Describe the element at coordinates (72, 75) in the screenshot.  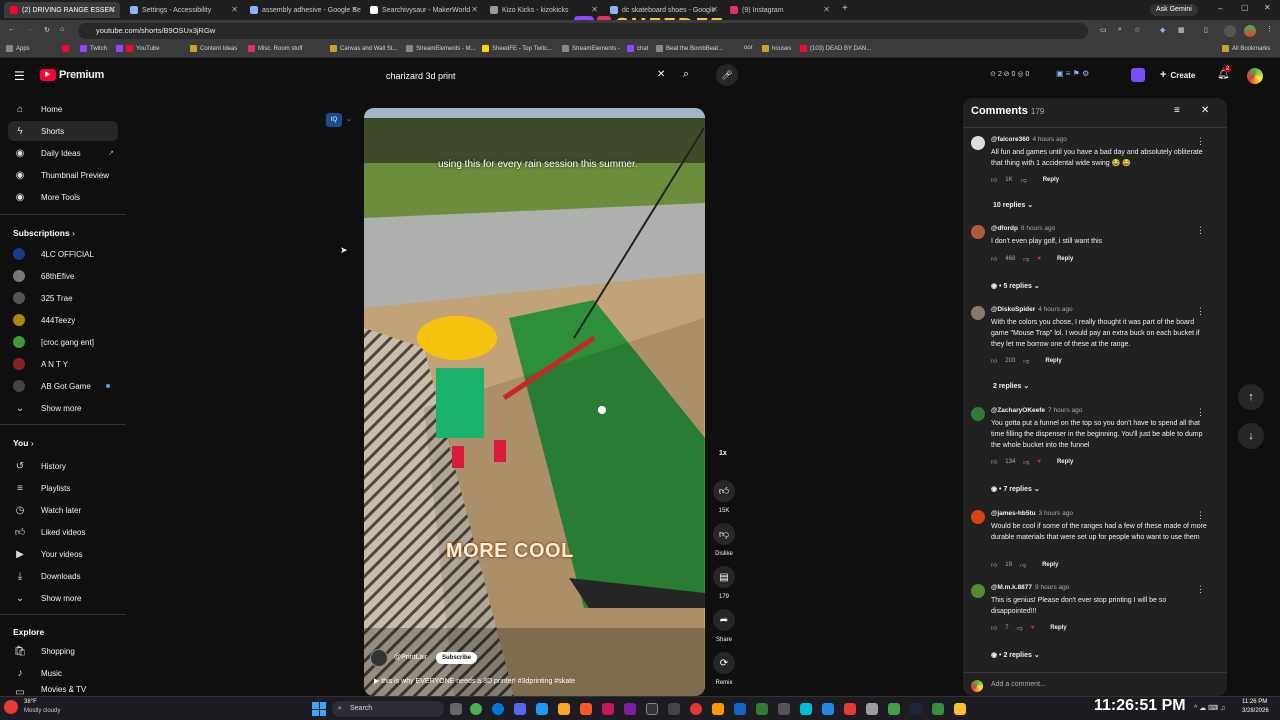
I see `youtube-logo: ▶ Premium` at that location.